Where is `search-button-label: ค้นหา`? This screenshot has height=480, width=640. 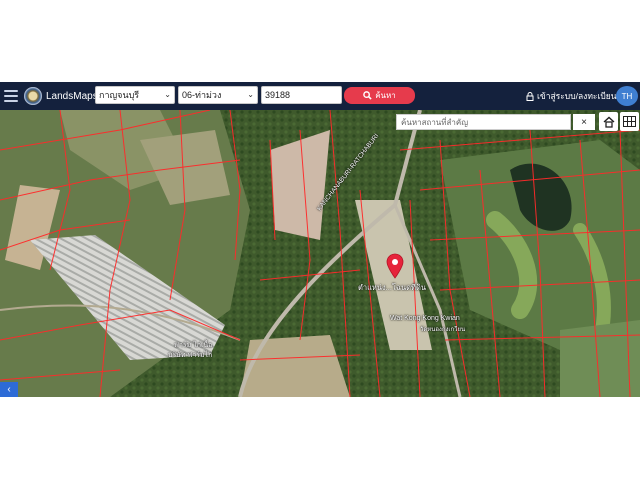 search-button-label: ค้นหา is located at coordinates (385, 95).